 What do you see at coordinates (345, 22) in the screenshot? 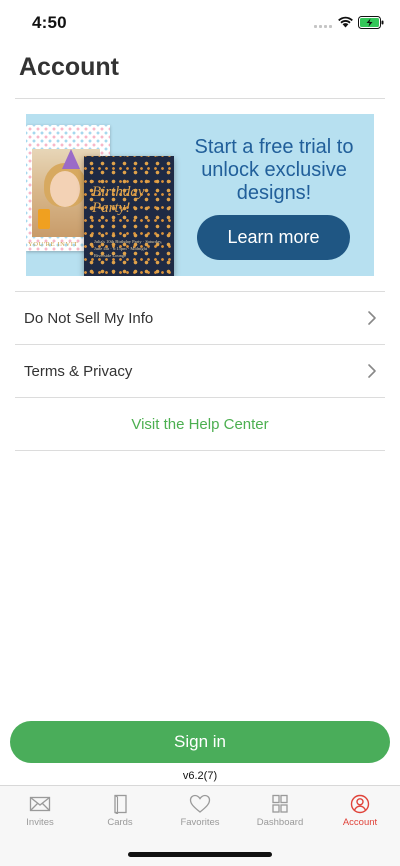
I see `wifi-icon` at bounding box center [345, 22].